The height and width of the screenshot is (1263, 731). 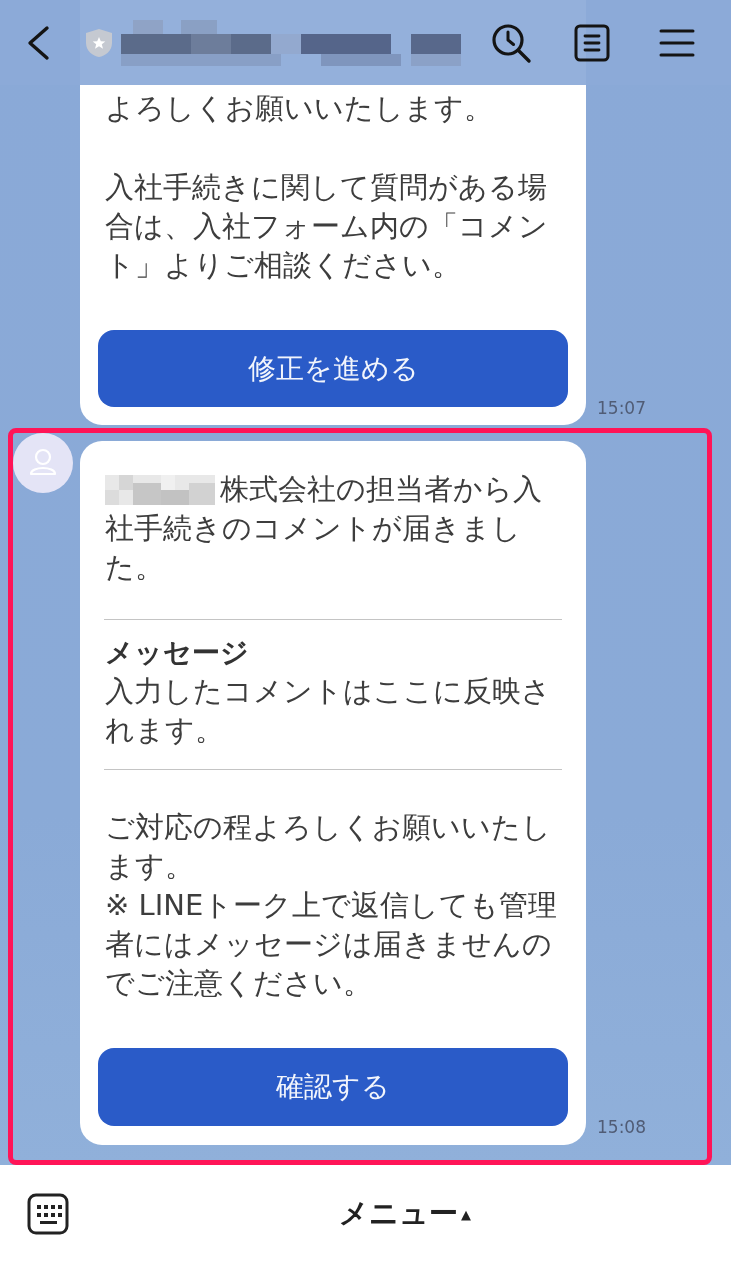 I want to click on menu-toggle: メニュー▲, so click(x=405, y=1214).